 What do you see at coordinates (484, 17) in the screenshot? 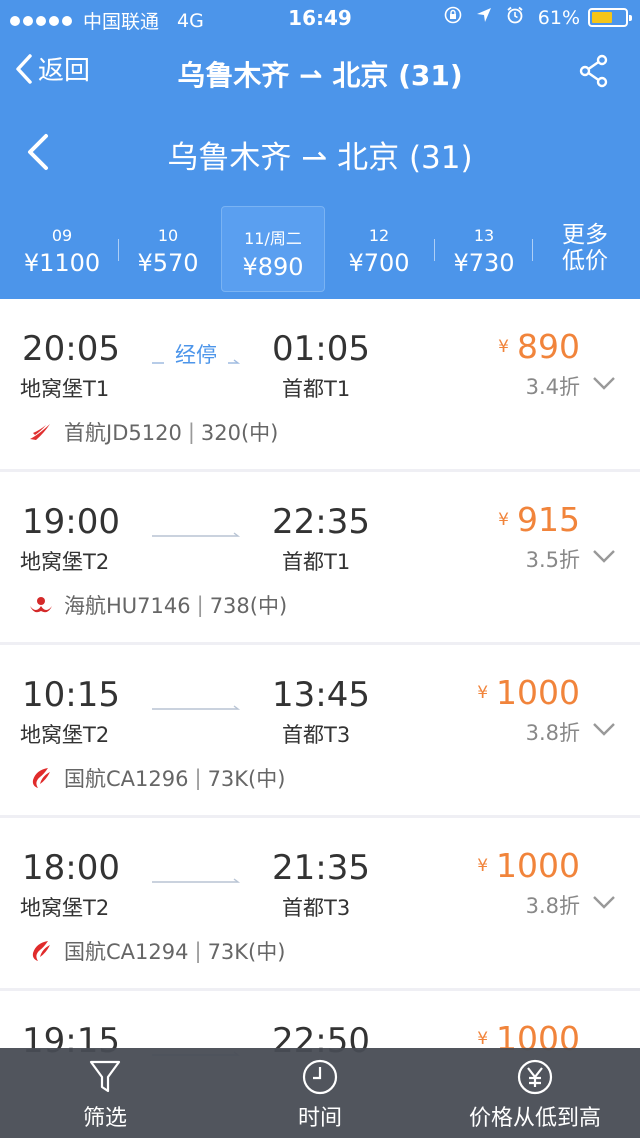
I see `location-icon` at bounding box center [484, 17].